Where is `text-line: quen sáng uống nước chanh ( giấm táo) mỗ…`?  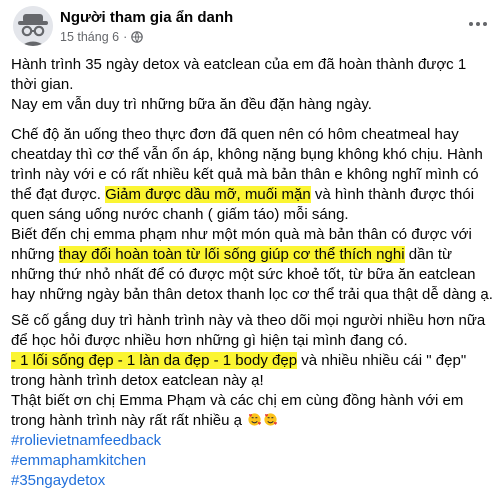
text-line: quen sáng uống nước chanh ( giấm táo) mỗ… is located at coordinates (180, 214).